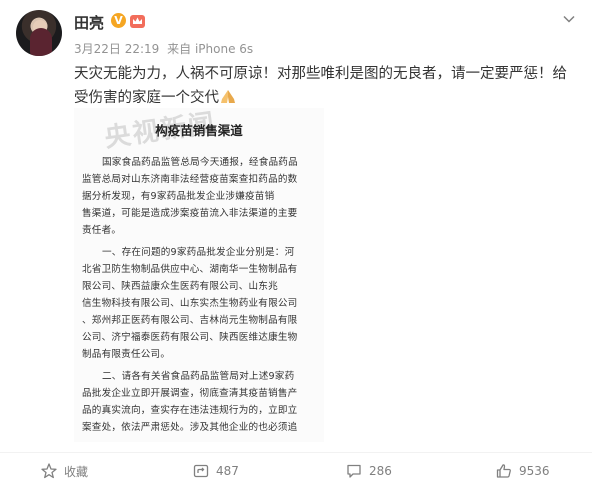 This screenshot has height=490, width=592. I want to click on post-time: 3月22日 22:19, so click(116, 49).